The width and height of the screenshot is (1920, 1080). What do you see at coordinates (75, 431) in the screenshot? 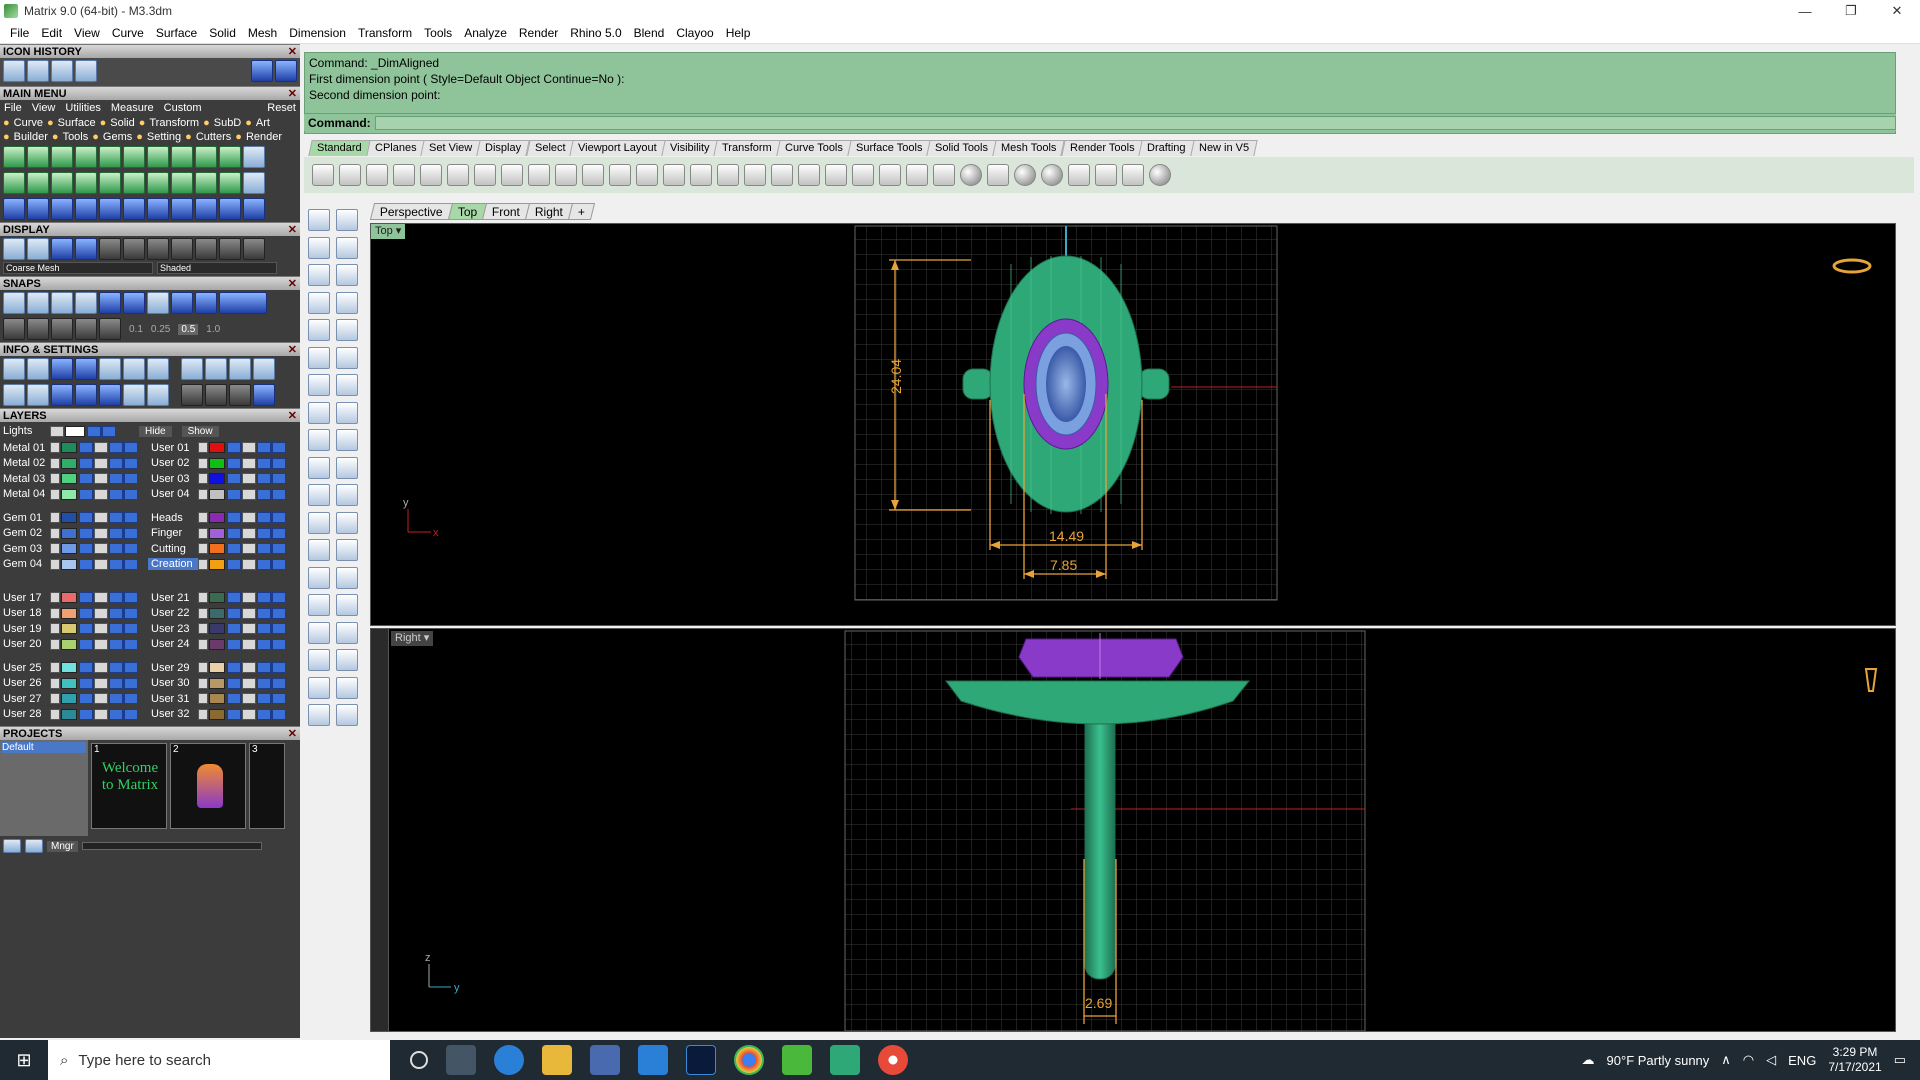
I see `lights-swatch` at bounding box center [75, 431].